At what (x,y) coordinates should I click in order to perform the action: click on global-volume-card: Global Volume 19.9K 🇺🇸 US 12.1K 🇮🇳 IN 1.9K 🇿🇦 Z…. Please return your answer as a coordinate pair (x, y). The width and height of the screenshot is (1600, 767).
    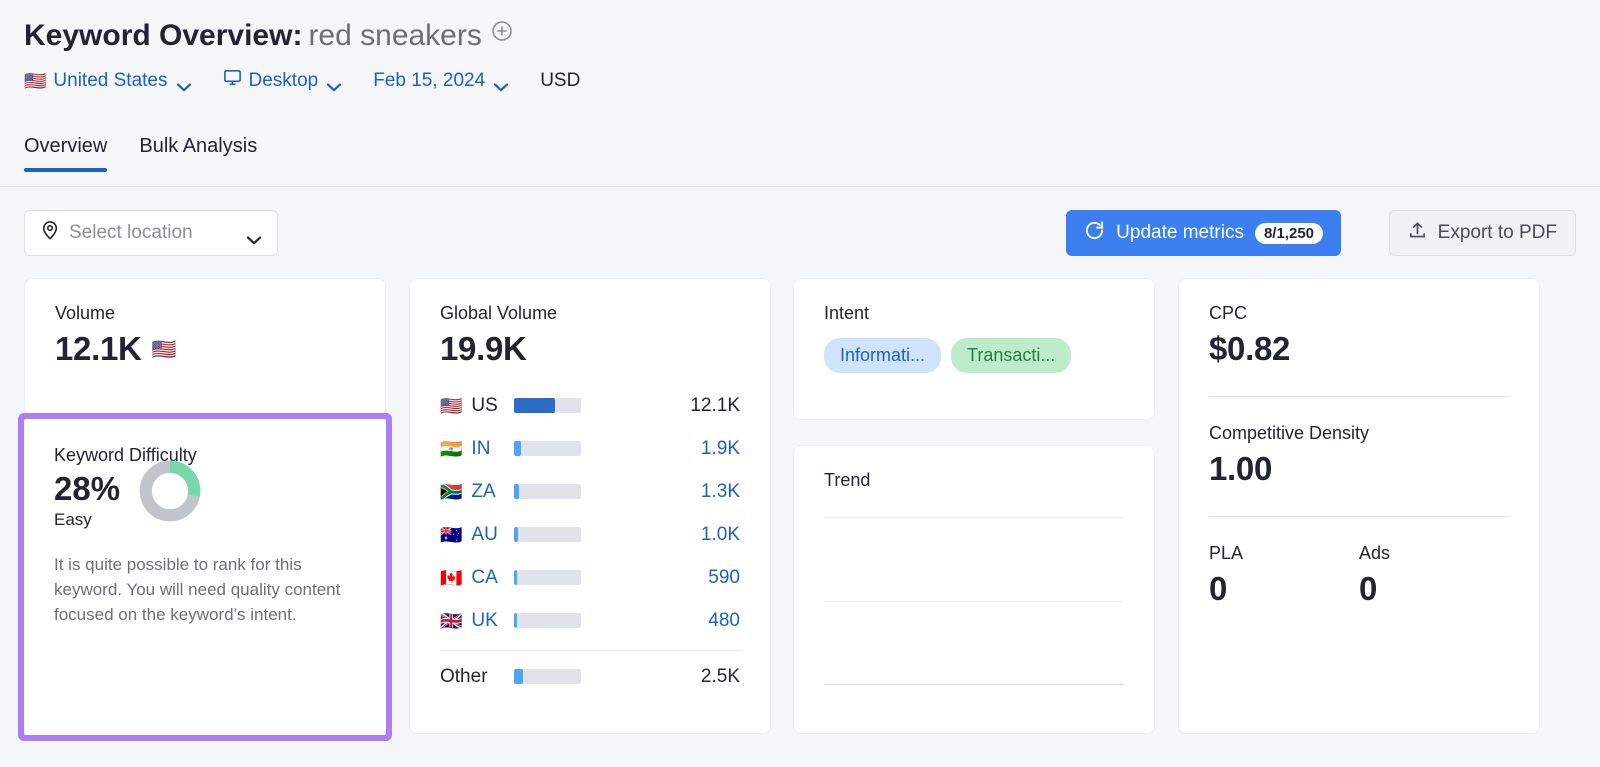
    Looking at the image, I should click on (590, 506).